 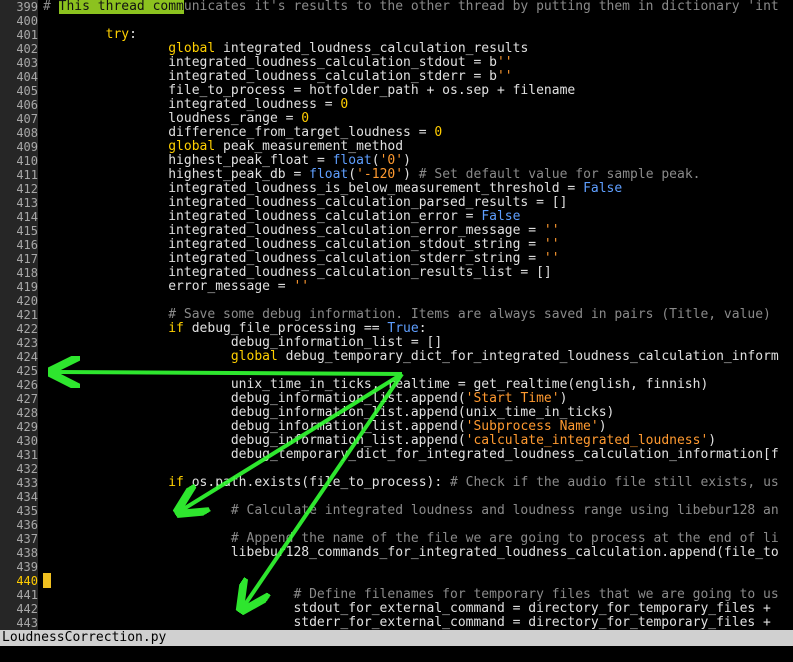 What do you see at coordinates (19, 49) in the screenshot?
I see `line-number: 402` at bounding box center [19, 49].